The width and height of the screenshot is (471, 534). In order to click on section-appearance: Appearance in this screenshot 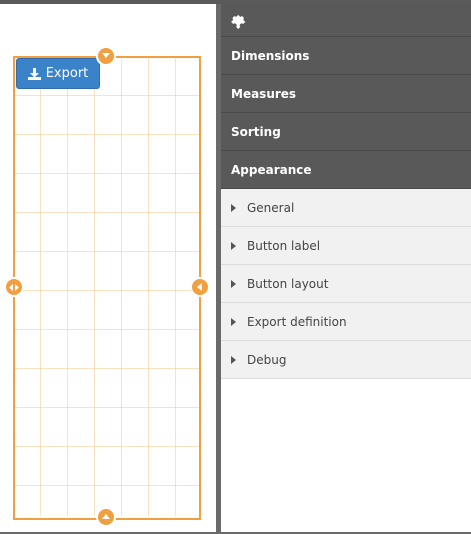, I will do `click(346, 170)`.